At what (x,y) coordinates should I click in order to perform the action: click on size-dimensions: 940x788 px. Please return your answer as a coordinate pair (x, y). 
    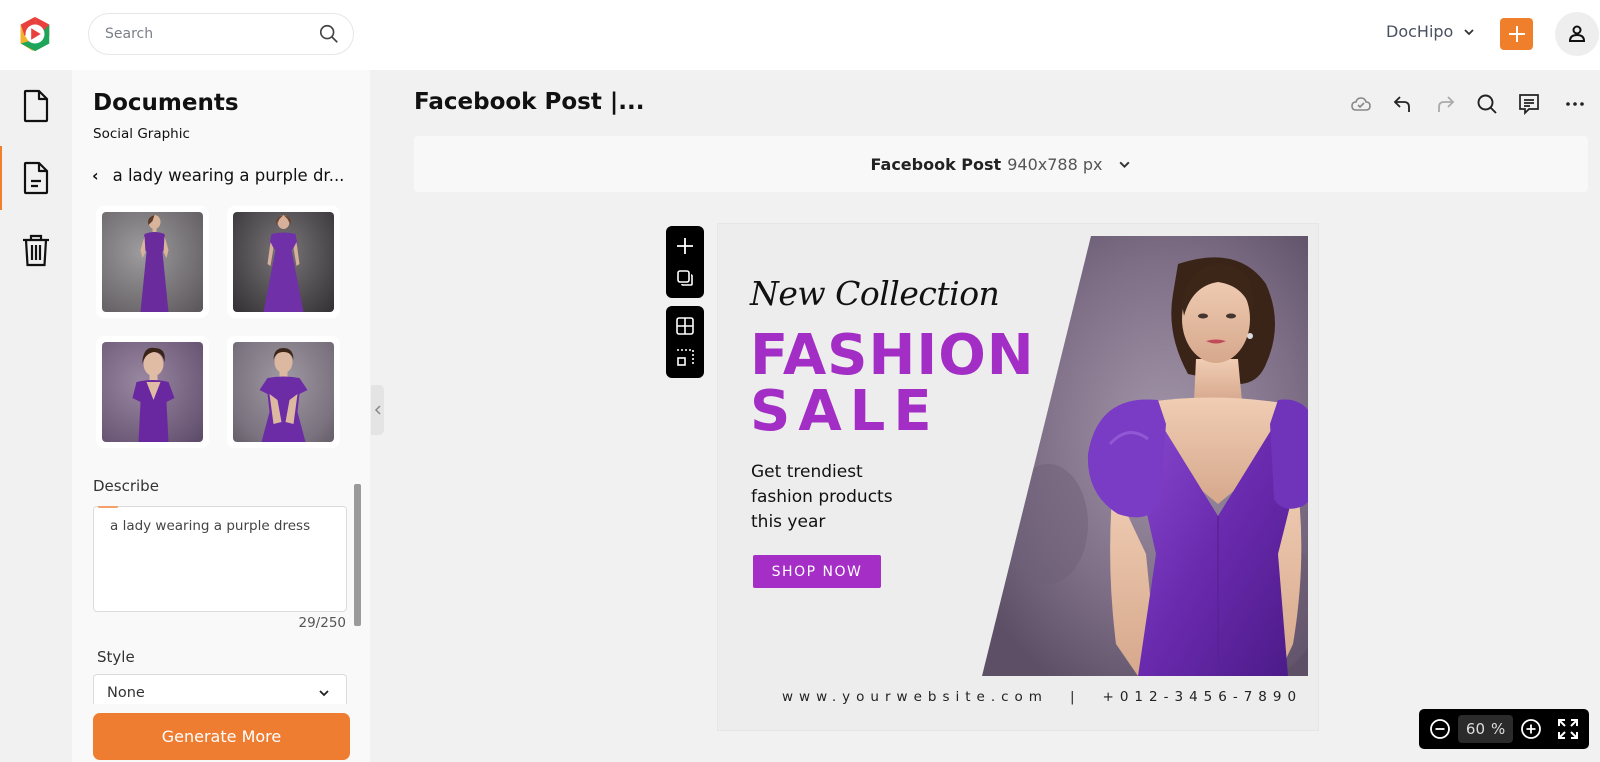
    Looking at the image, I should click on (1055, 164).